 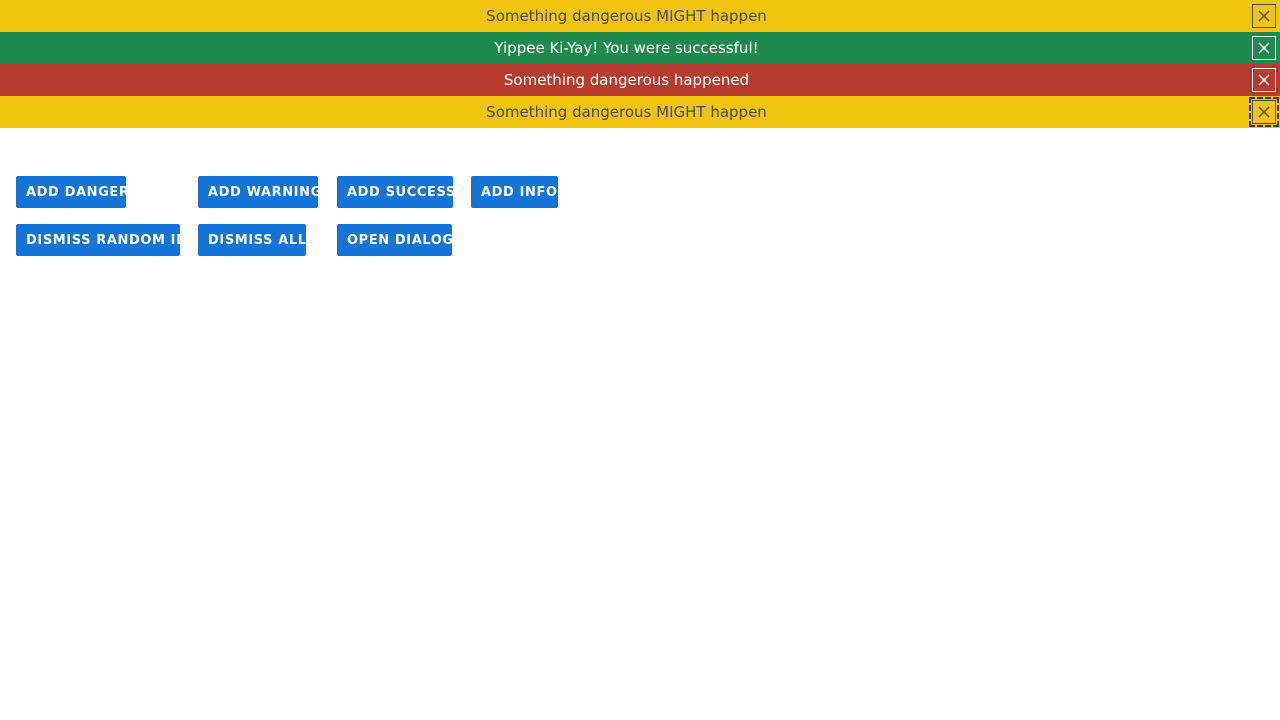 What do you see at coordinates (259, 192) in the screenshot?
I see `add-warning-button: ADD WARNING` at bounding box center [259, 192].